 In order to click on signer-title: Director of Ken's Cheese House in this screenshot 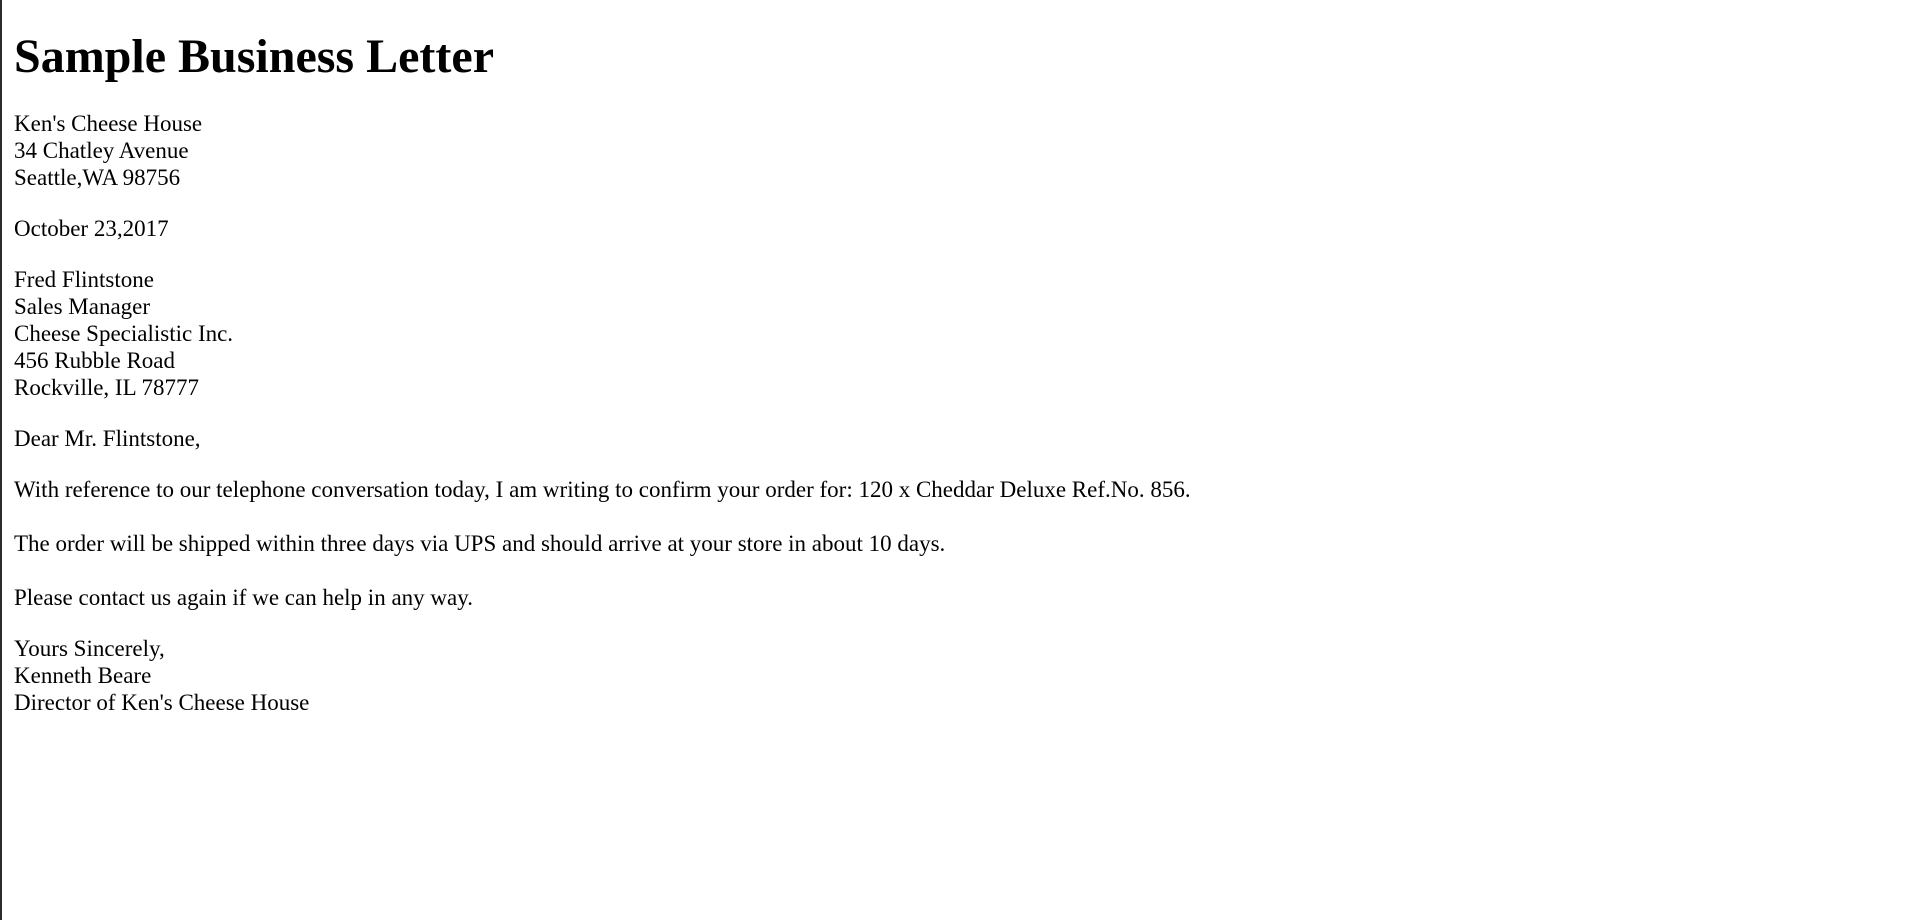, I will do `click(162, 702)`.